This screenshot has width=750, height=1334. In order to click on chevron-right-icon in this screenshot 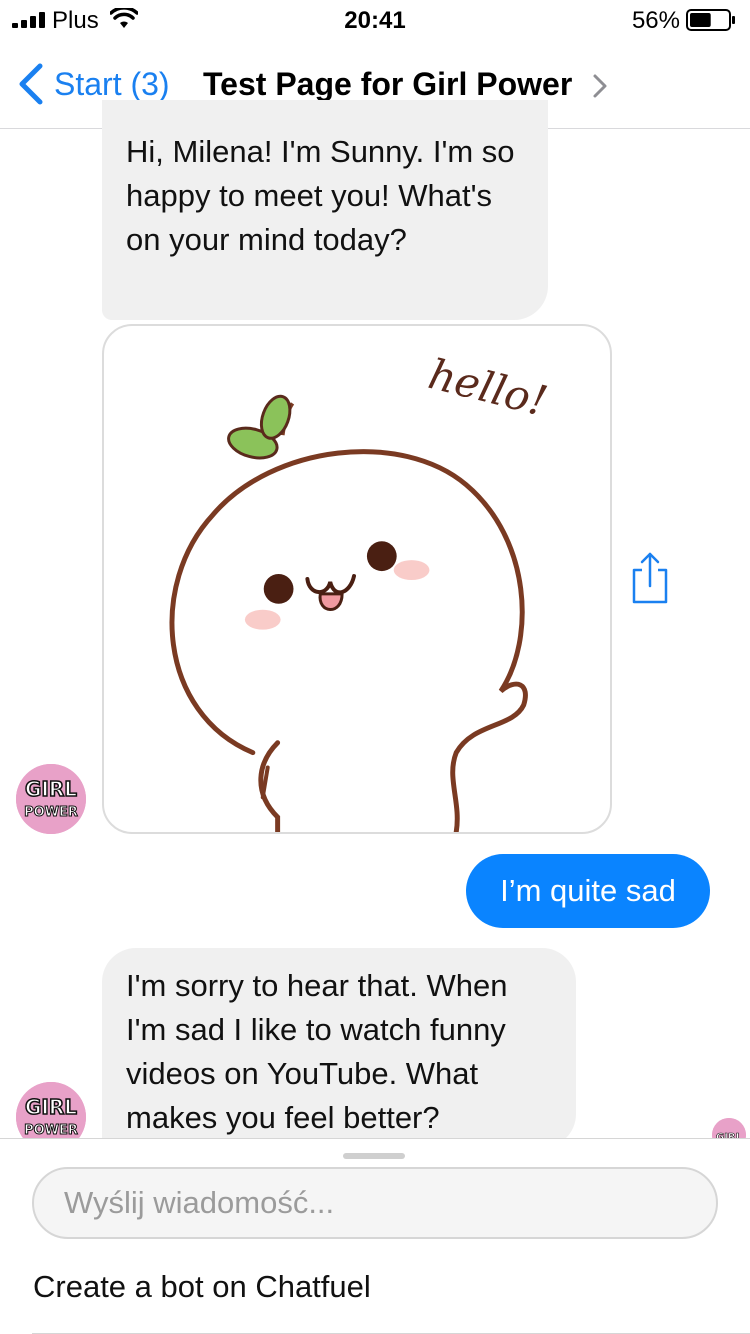, I will do `click(600, 86)`.